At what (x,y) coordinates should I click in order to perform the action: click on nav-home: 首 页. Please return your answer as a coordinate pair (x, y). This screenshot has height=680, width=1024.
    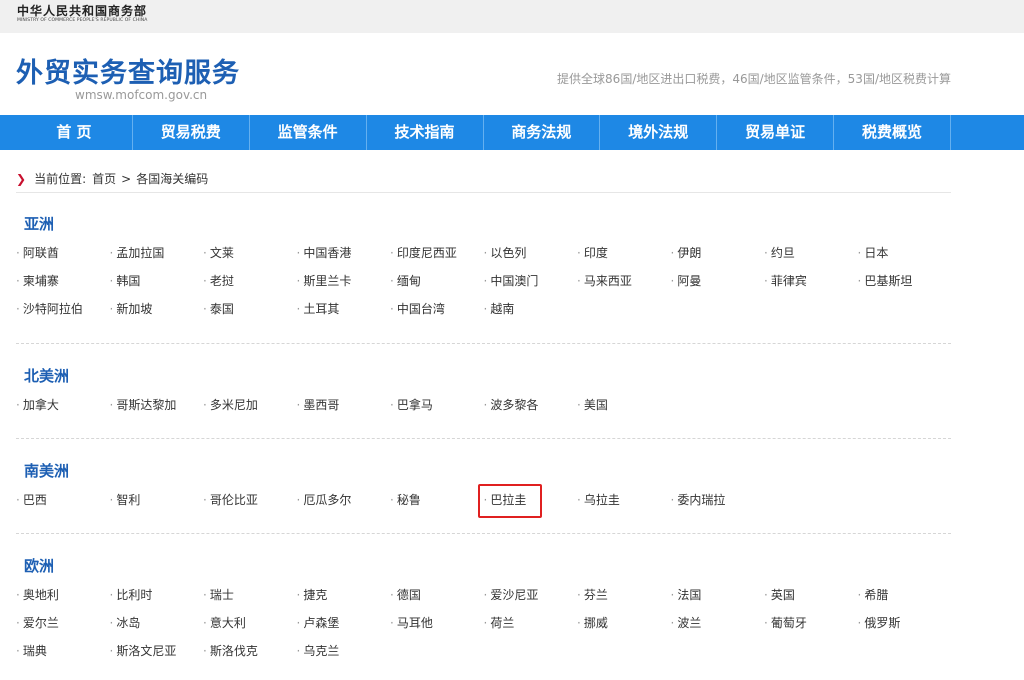
    Looking at the image, I should click on (74, 132).